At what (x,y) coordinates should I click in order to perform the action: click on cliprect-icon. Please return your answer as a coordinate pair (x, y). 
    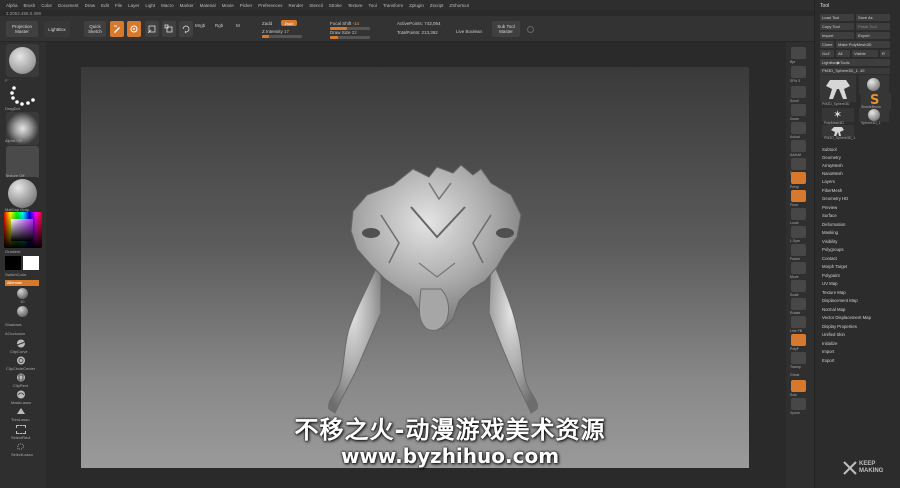
    Looking at the image, I should click on (21, 377).